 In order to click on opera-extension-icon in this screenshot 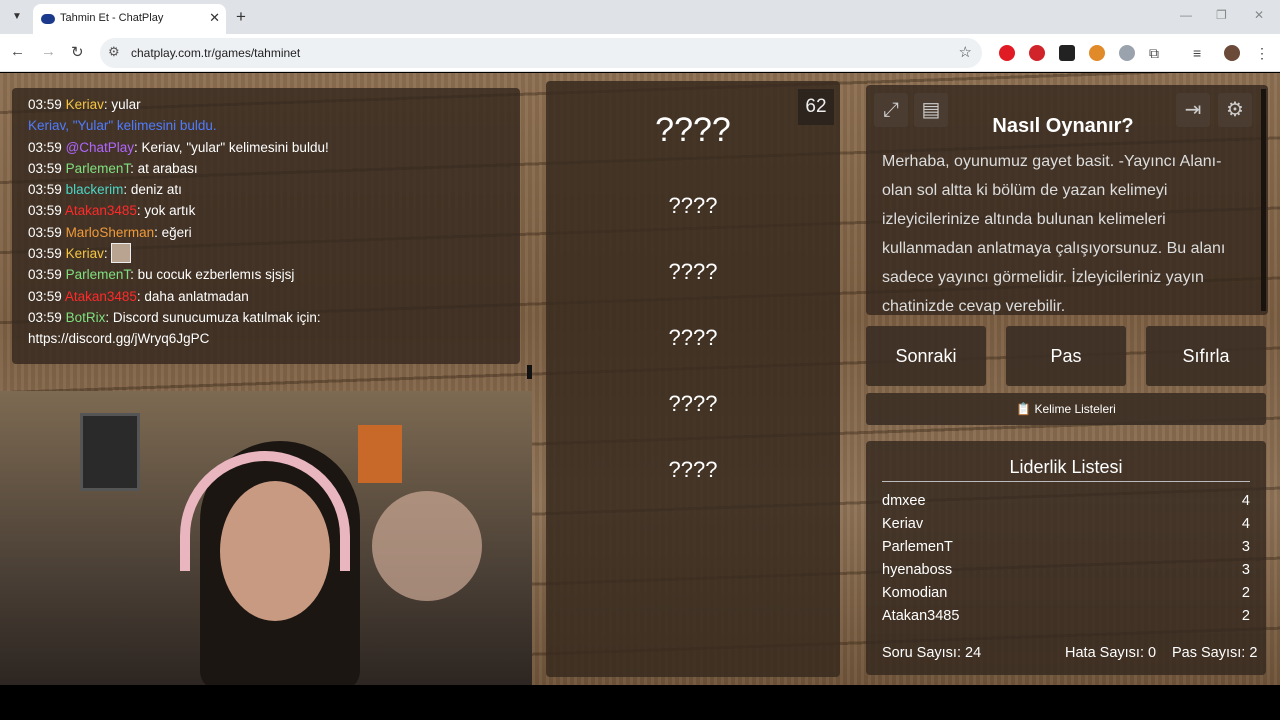, I will do `click(1007, 53)`.